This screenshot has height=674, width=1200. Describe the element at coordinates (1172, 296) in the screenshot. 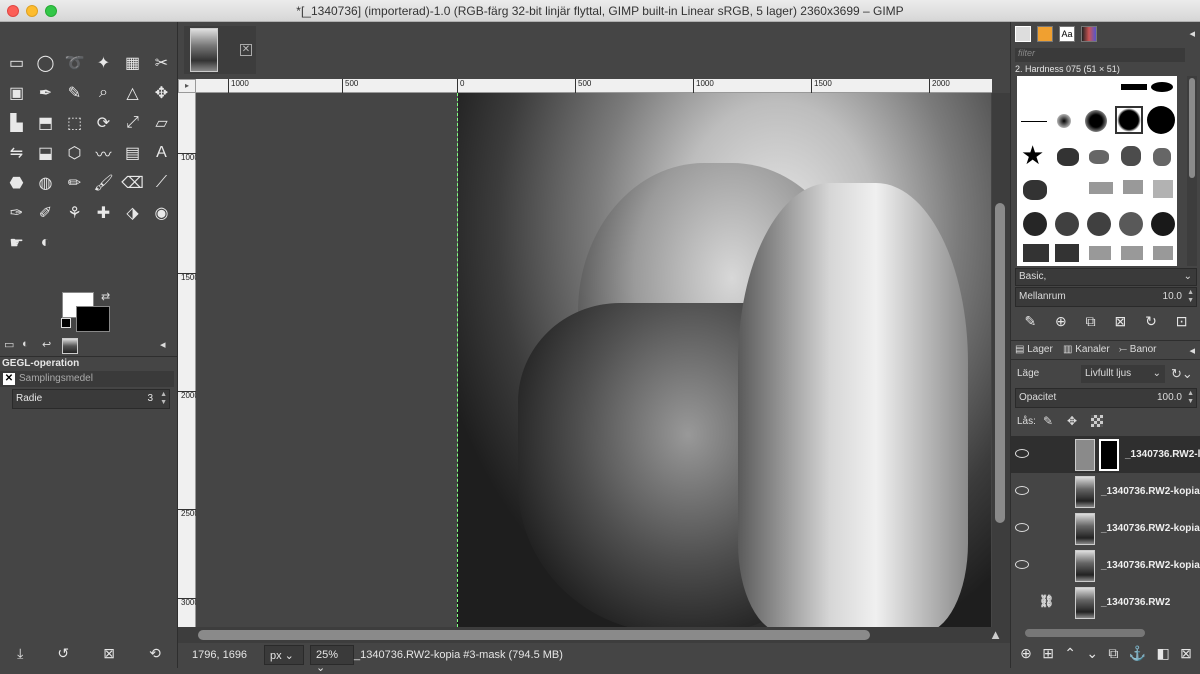

I see `spacing-value: 10.0` at that location.